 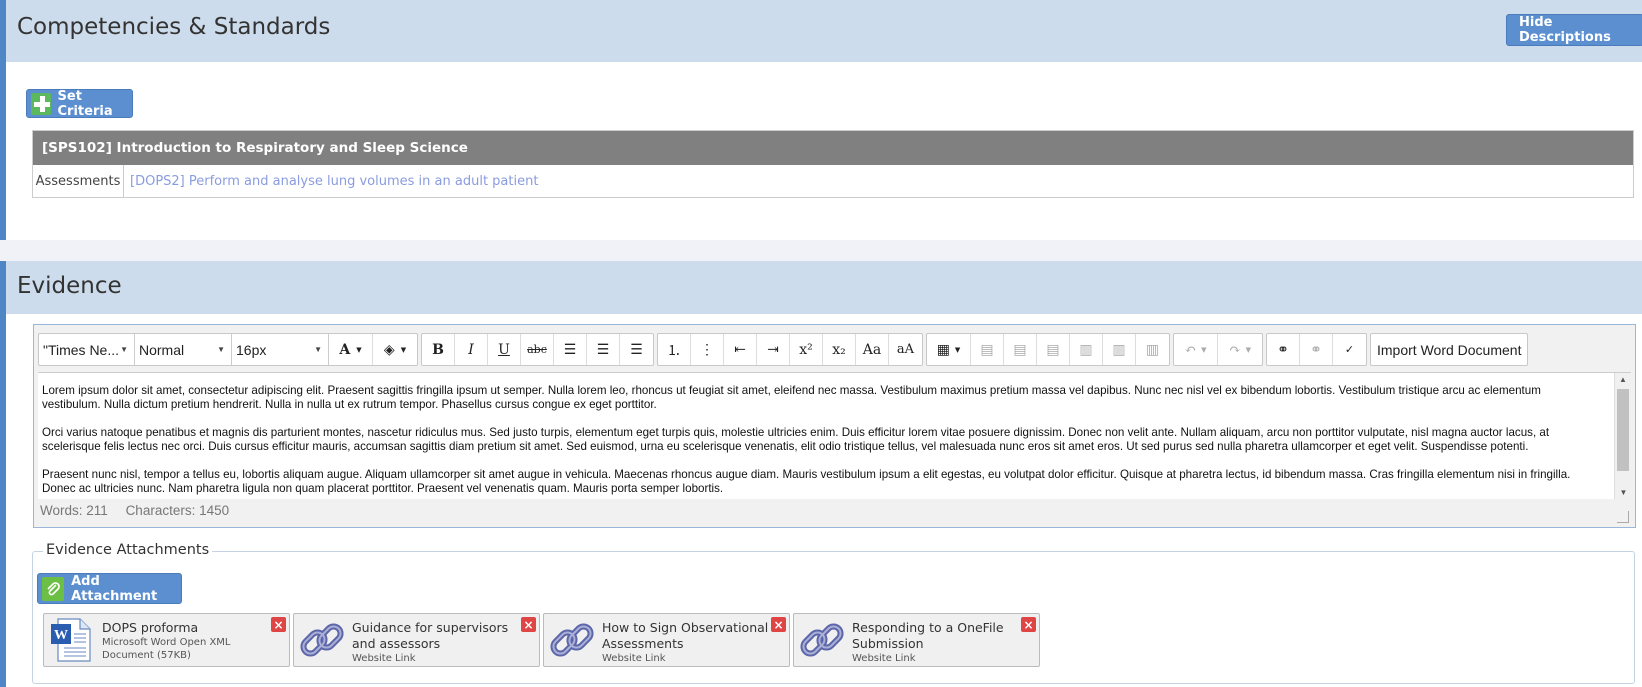 I want to click on table-icon: ▦, so click(x=943, y=349).